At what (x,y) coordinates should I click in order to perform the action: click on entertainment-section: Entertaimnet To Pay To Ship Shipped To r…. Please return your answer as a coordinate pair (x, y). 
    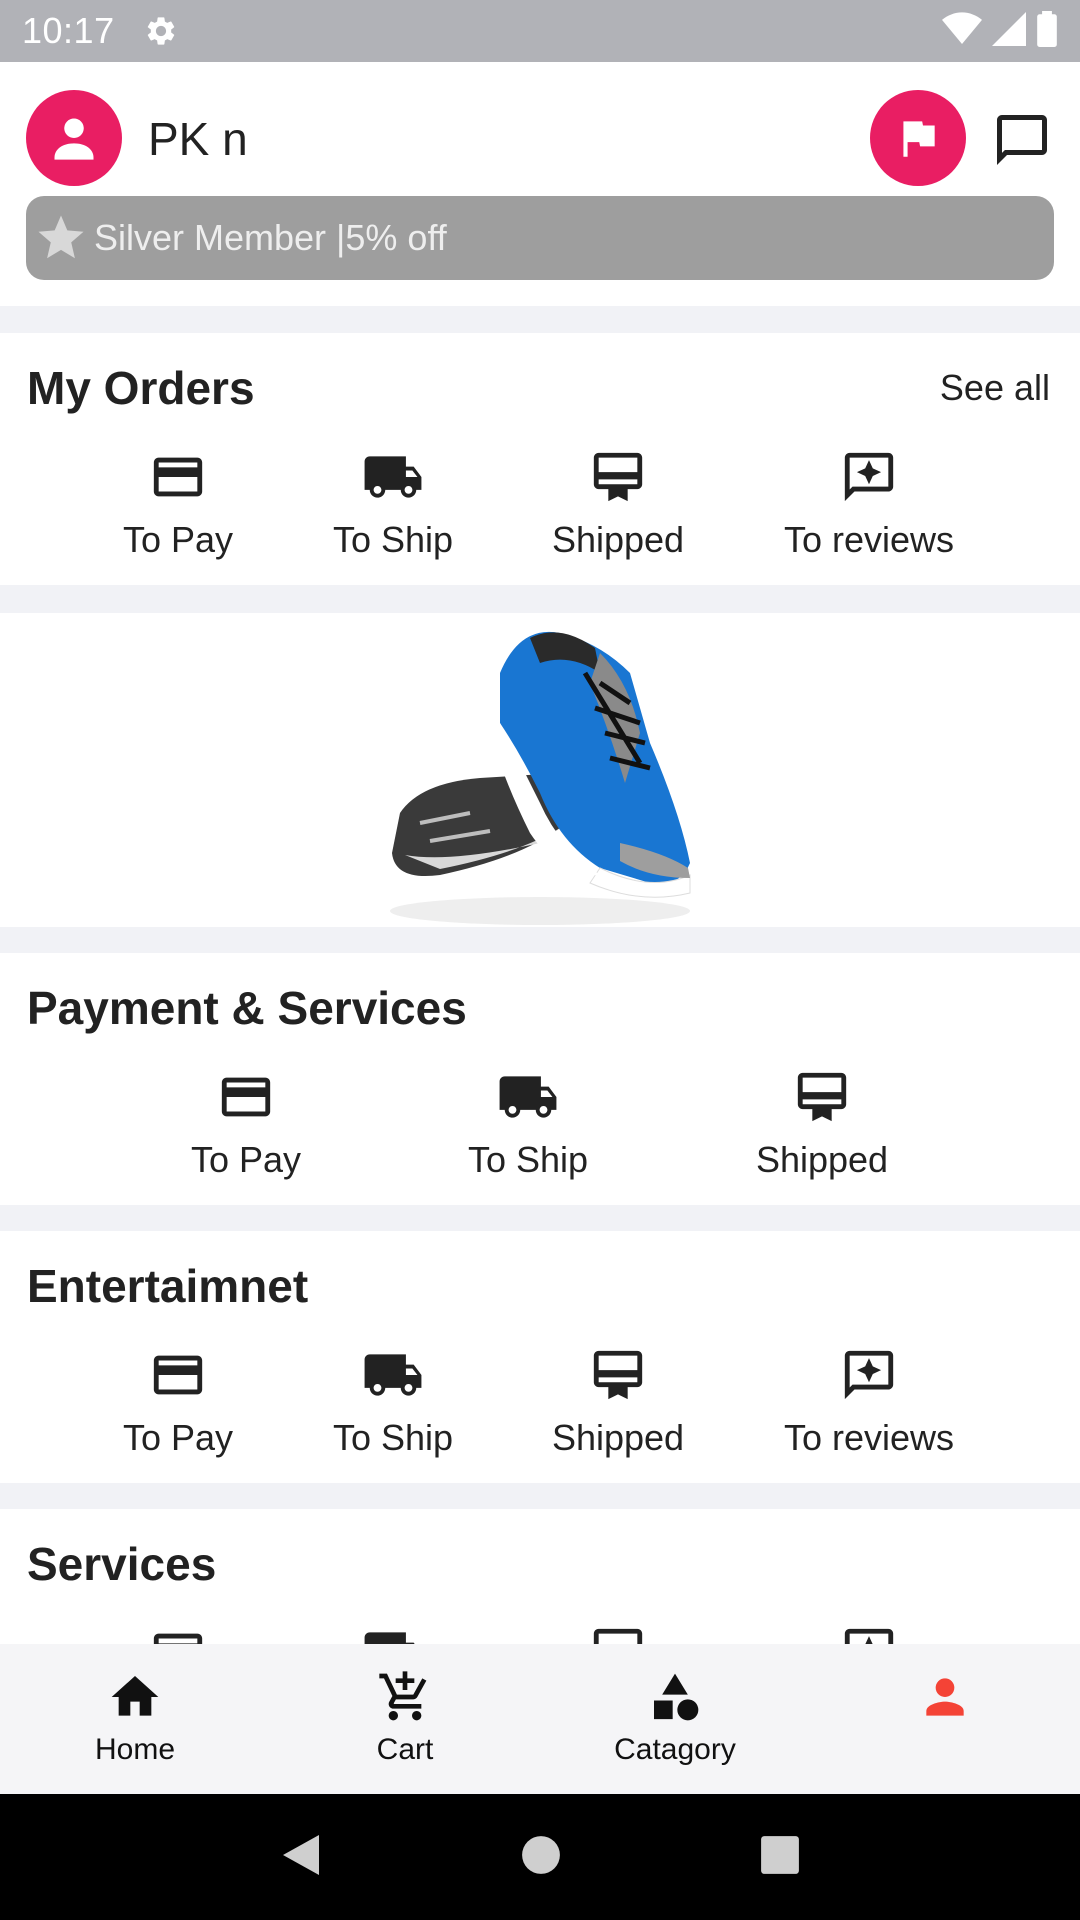
    Looking at the image, I should click on (540, 1357).